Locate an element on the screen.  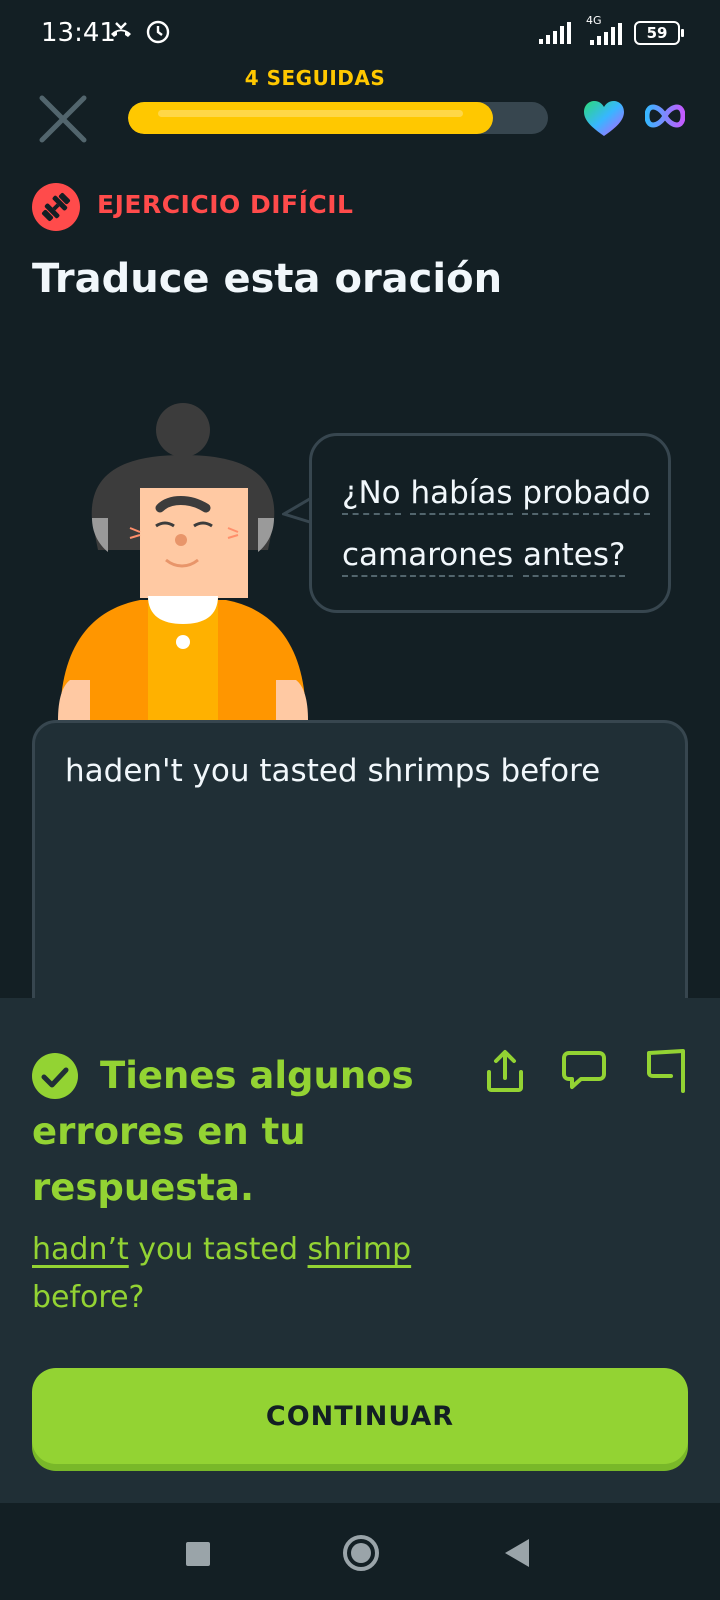
status-time: 13:41 is located at coordinates (78, 33).